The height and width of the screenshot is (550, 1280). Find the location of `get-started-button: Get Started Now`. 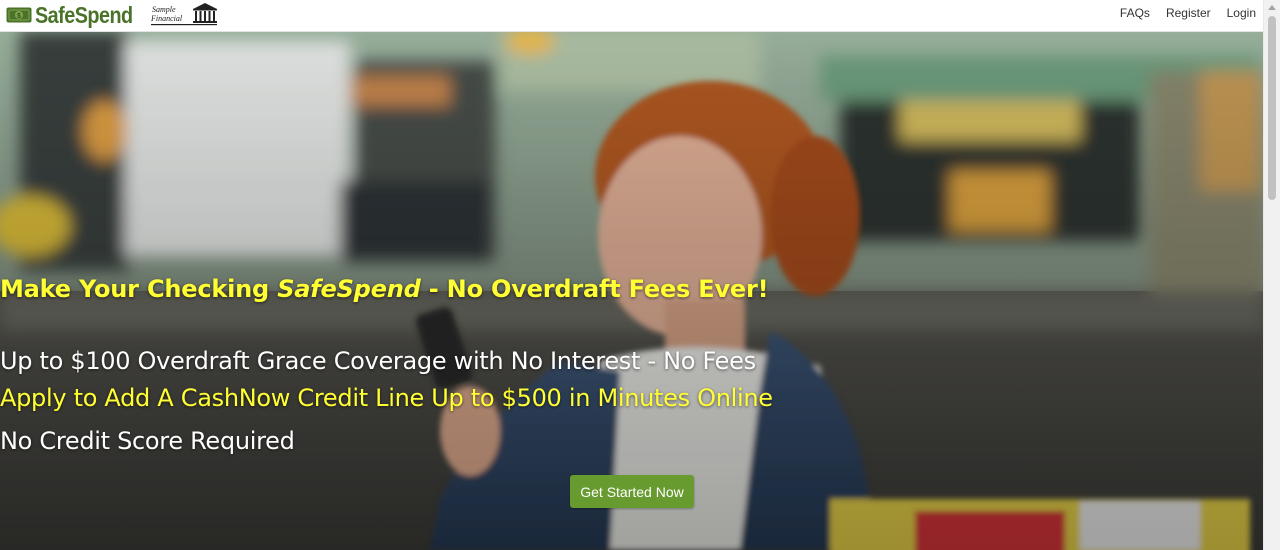

get-started-button: Get Started Now is located at coordinates (632, 491).